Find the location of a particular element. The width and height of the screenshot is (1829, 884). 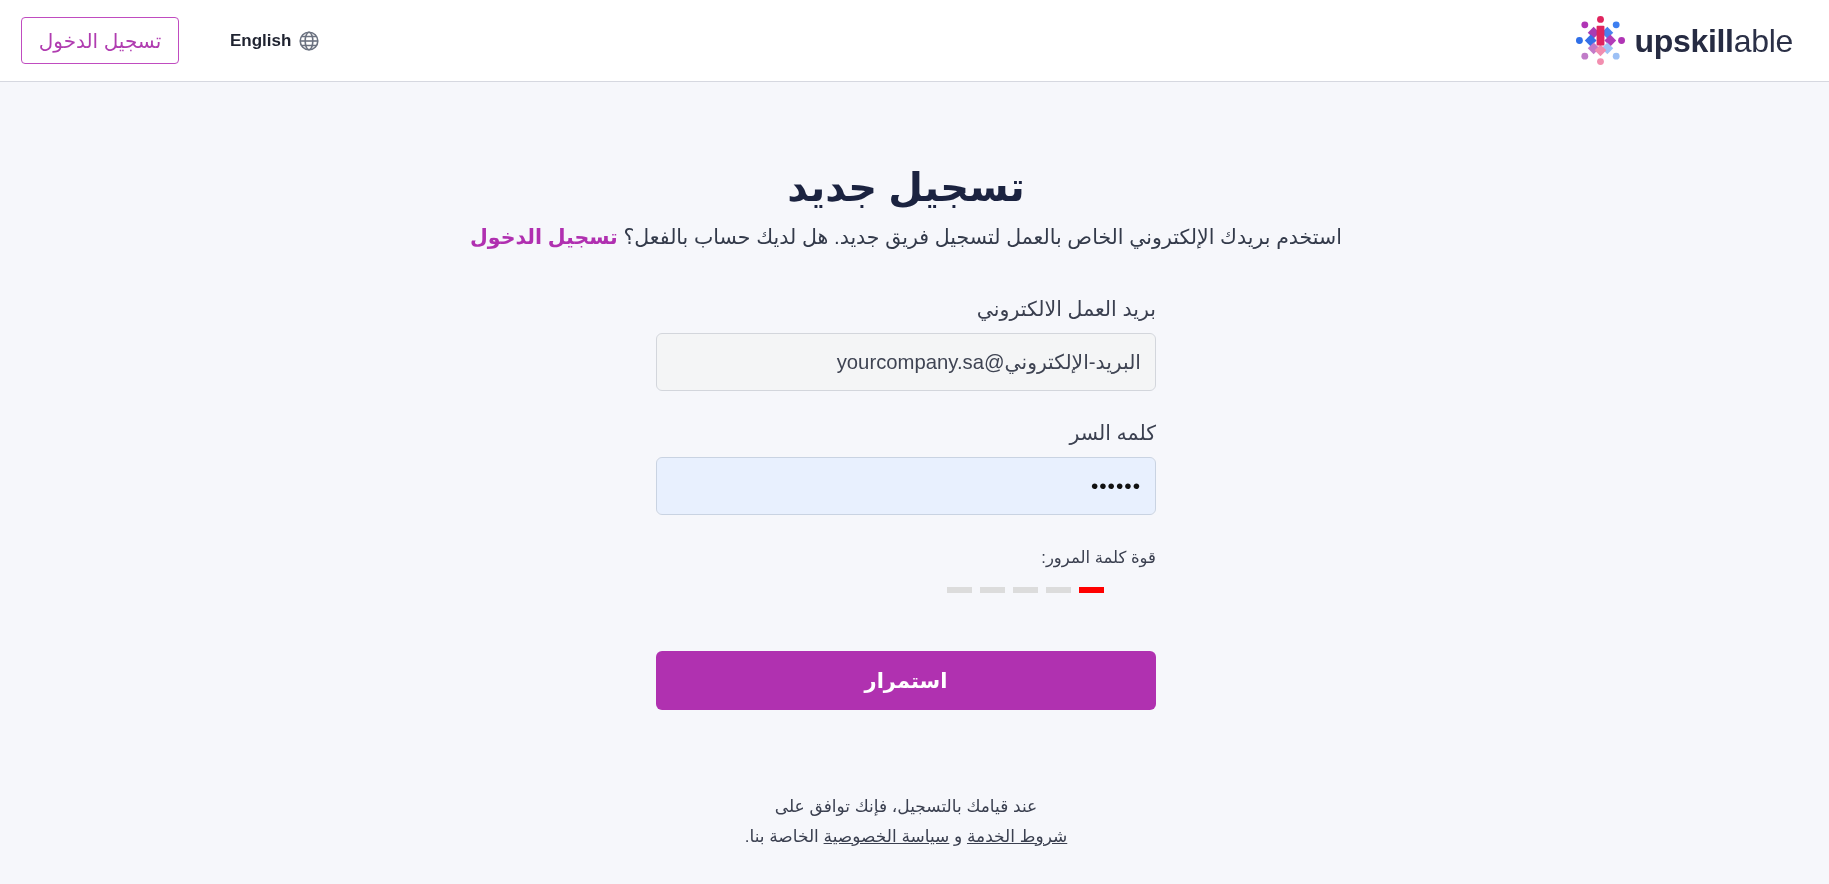

login-button: تسجيل الدخول is located at coordinates (100, 40).